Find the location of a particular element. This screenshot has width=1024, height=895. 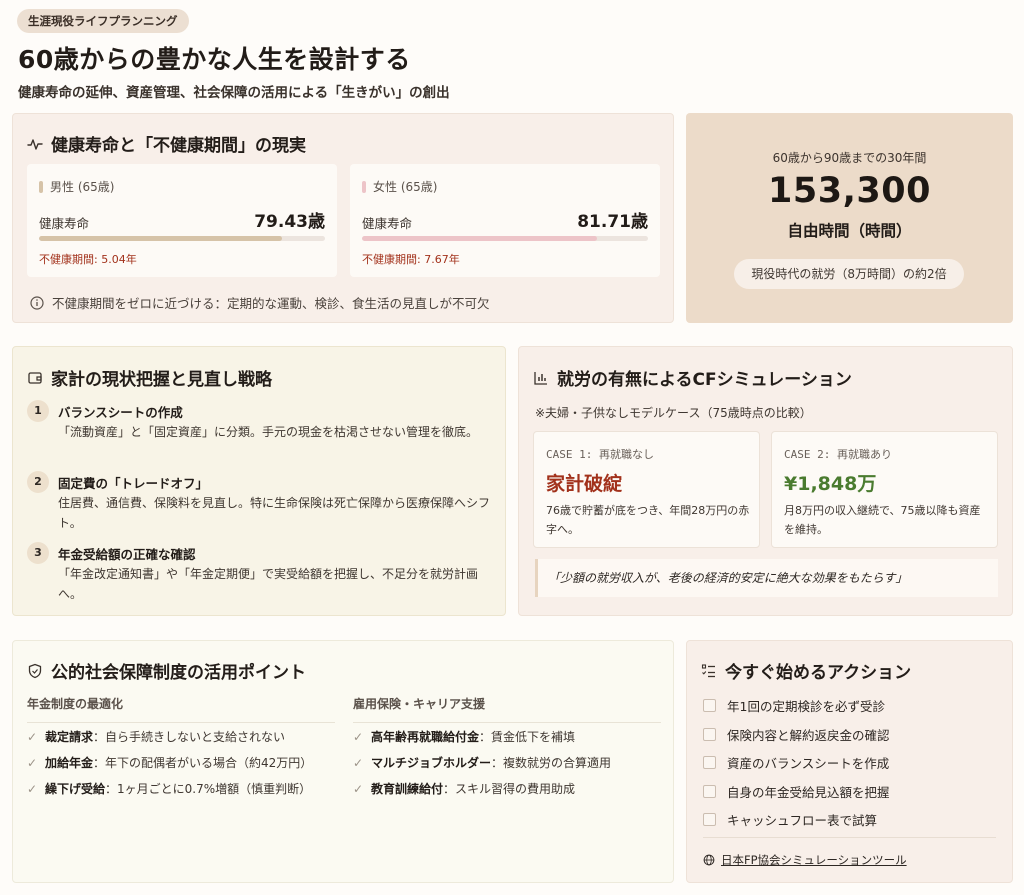

pension-item-term: 繰下げ受給 is located at coordinates (75, 789).